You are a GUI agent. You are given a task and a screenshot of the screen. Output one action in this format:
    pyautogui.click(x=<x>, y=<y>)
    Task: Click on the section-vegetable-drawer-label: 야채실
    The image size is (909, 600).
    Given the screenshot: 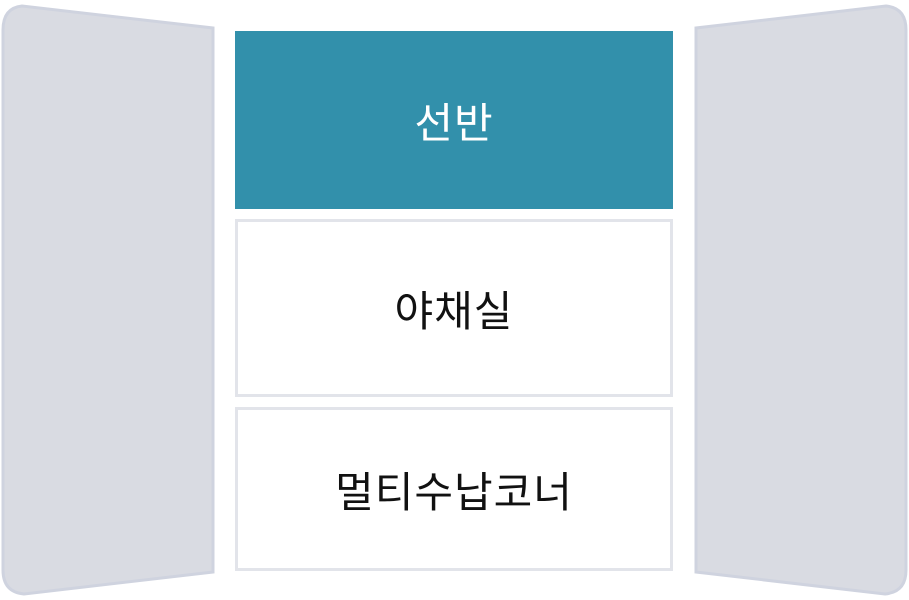 What is the action you would take?
    pyautogui.click(x=454, y=311)
    